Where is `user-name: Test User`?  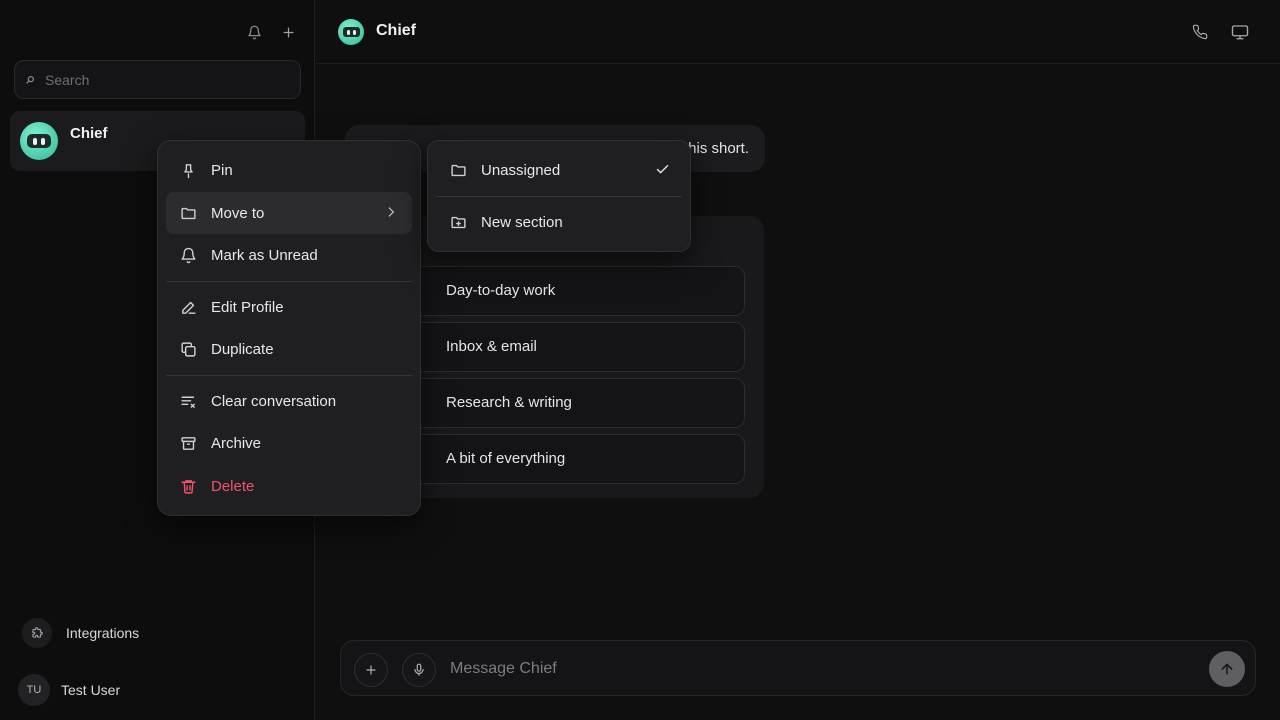 user-name: Test User is located at coordinates (91, 690).